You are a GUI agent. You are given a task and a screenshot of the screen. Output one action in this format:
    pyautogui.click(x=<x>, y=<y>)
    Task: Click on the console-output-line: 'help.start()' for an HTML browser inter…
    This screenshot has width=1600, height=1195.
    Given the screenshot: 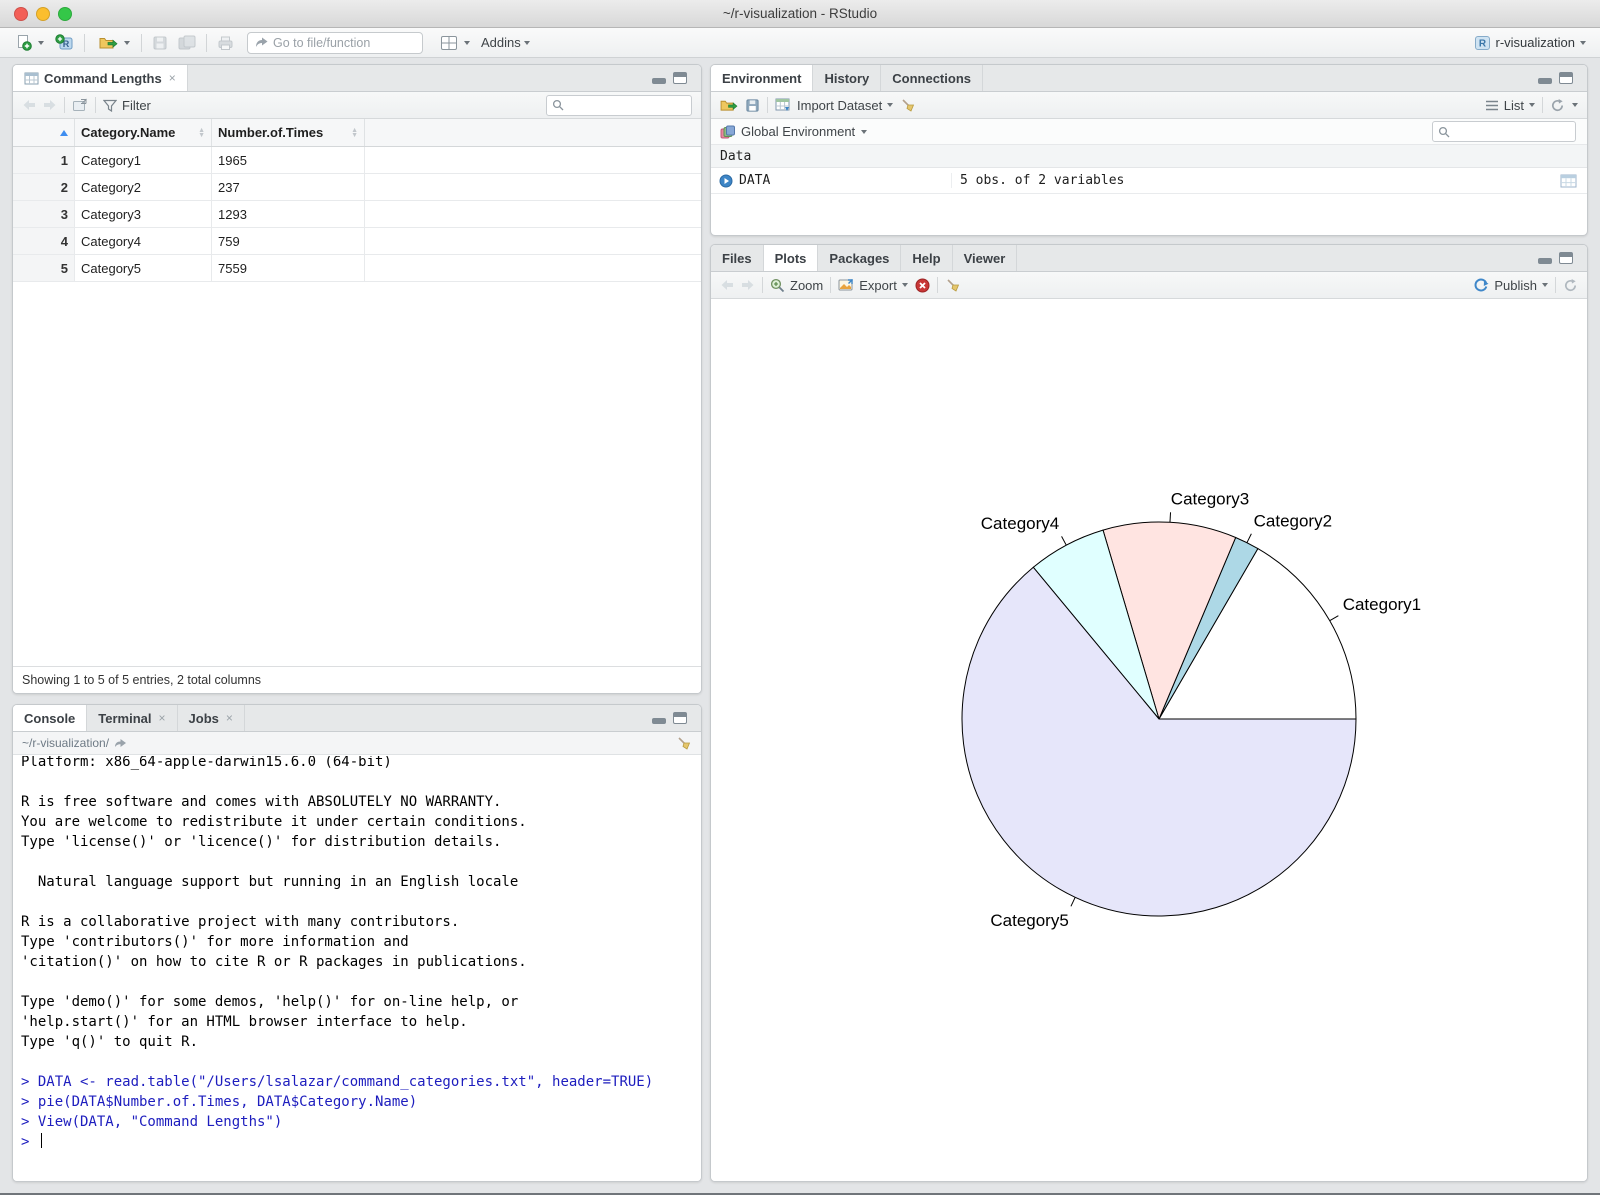 What is the action you would take?
    pyautogui.click(x=244, y=1022)
    